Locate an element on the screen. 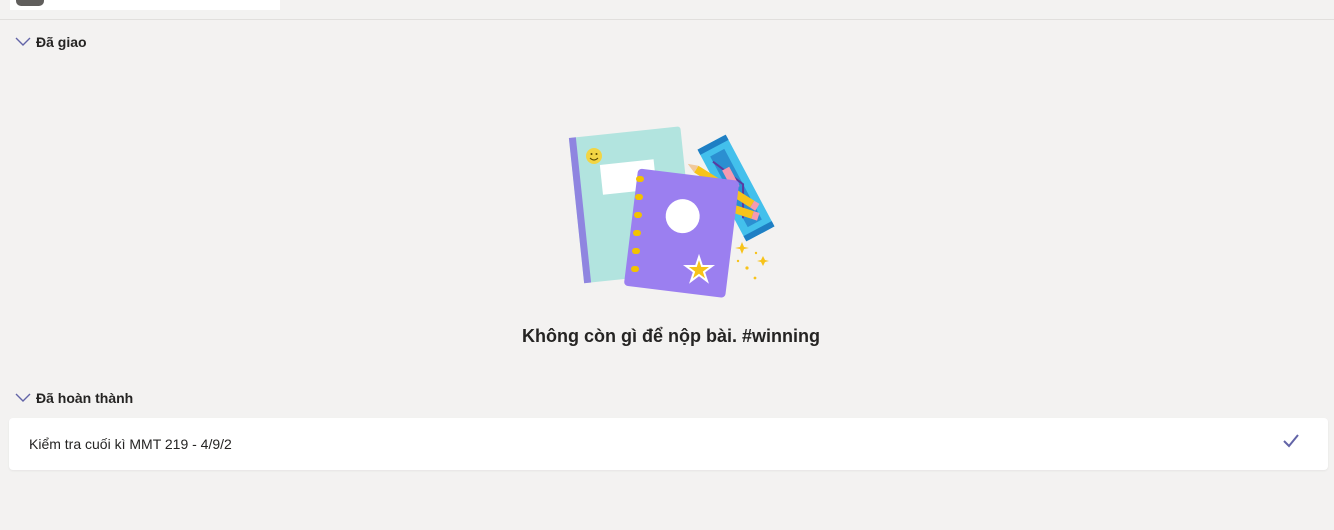  assignment-title: Kiểm tra cuối kì MMT 219 - 4/9/2 is located at coordinates (130, 444).